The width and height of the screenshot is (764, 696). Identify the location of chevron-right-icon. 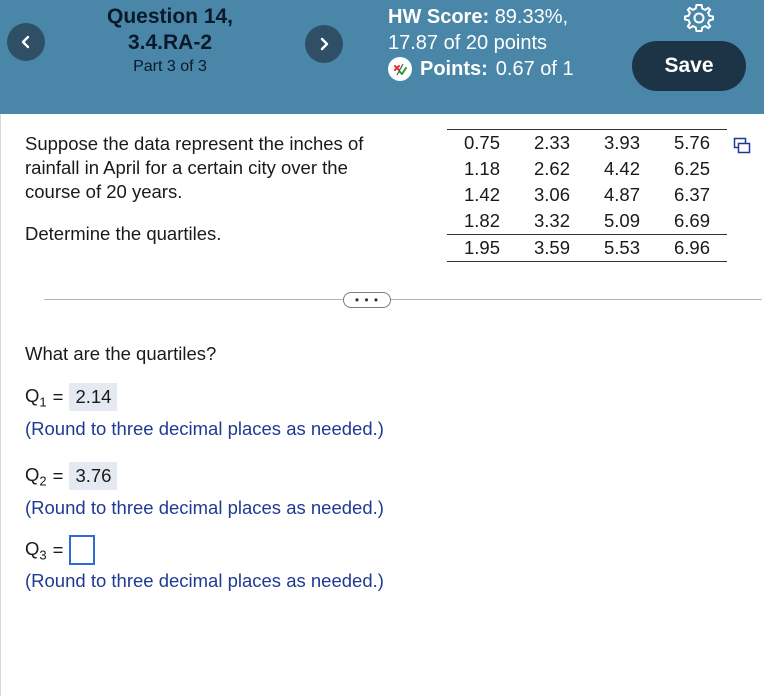
(324, 44).